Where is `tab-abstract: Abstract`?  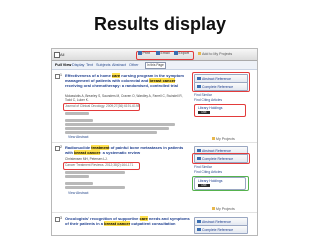
tab-abstract: Abstract is located at coordinates (119, 65).